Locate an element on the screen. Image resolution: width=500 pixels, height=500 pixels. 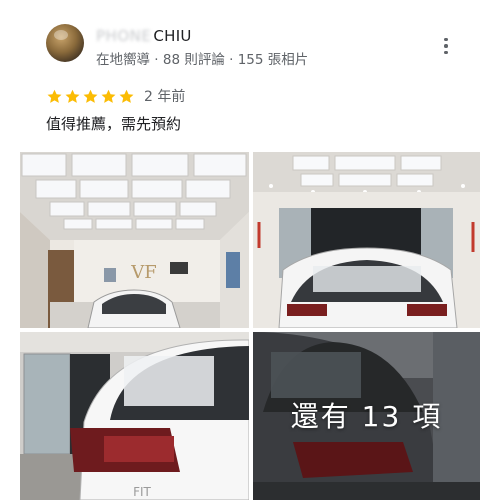
reviewer-meta: 在地嚮導 · 88 則評論 · 155 張相片 is located at coordinates (202, 60).